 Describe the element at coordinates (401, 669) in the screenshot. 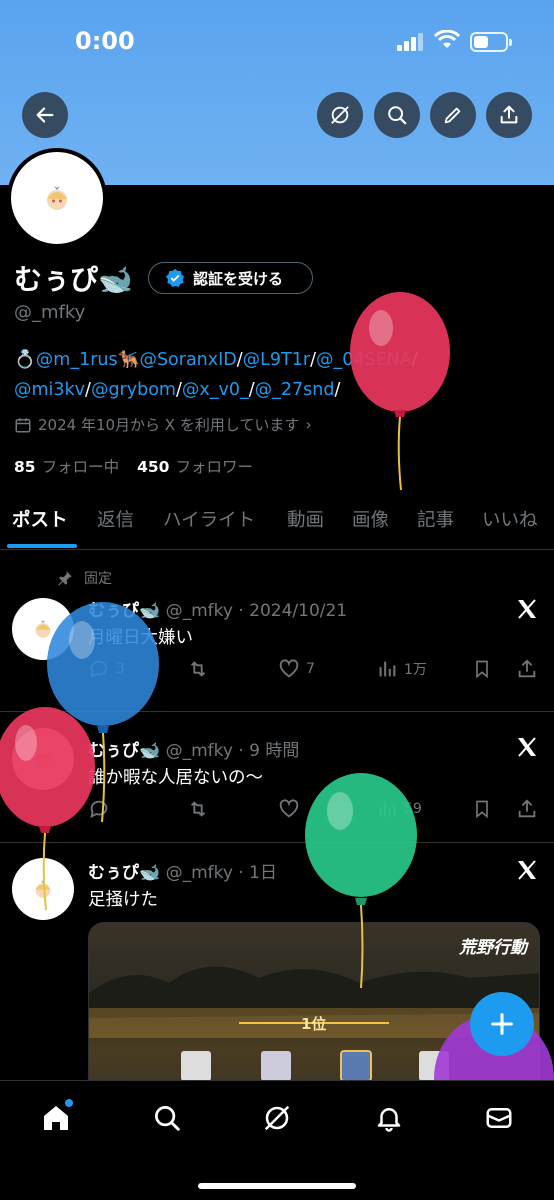

I see `views-button: 1万` at that location.